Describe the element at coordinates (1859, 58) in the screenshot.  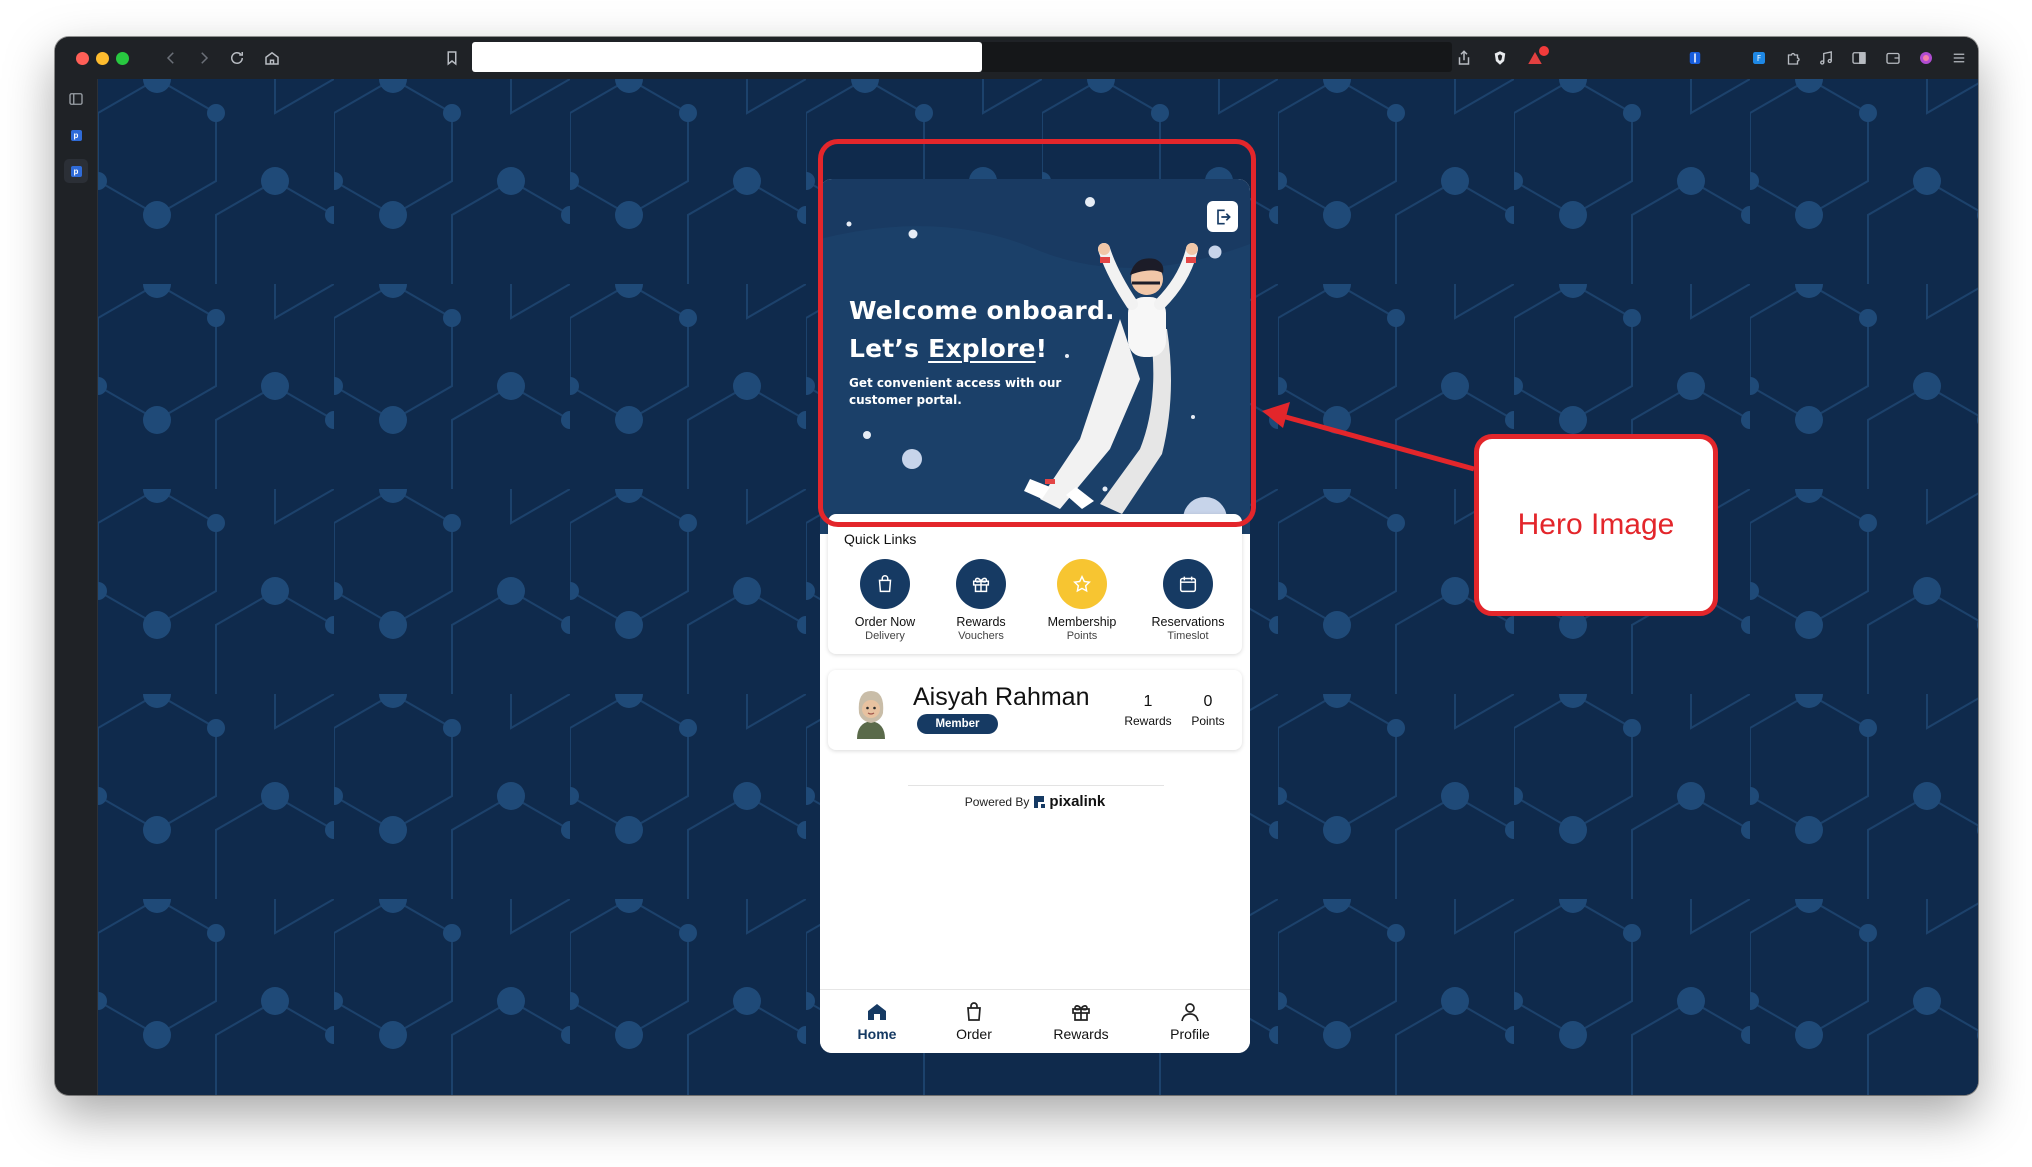
I see `sidebar-icon` at that location.